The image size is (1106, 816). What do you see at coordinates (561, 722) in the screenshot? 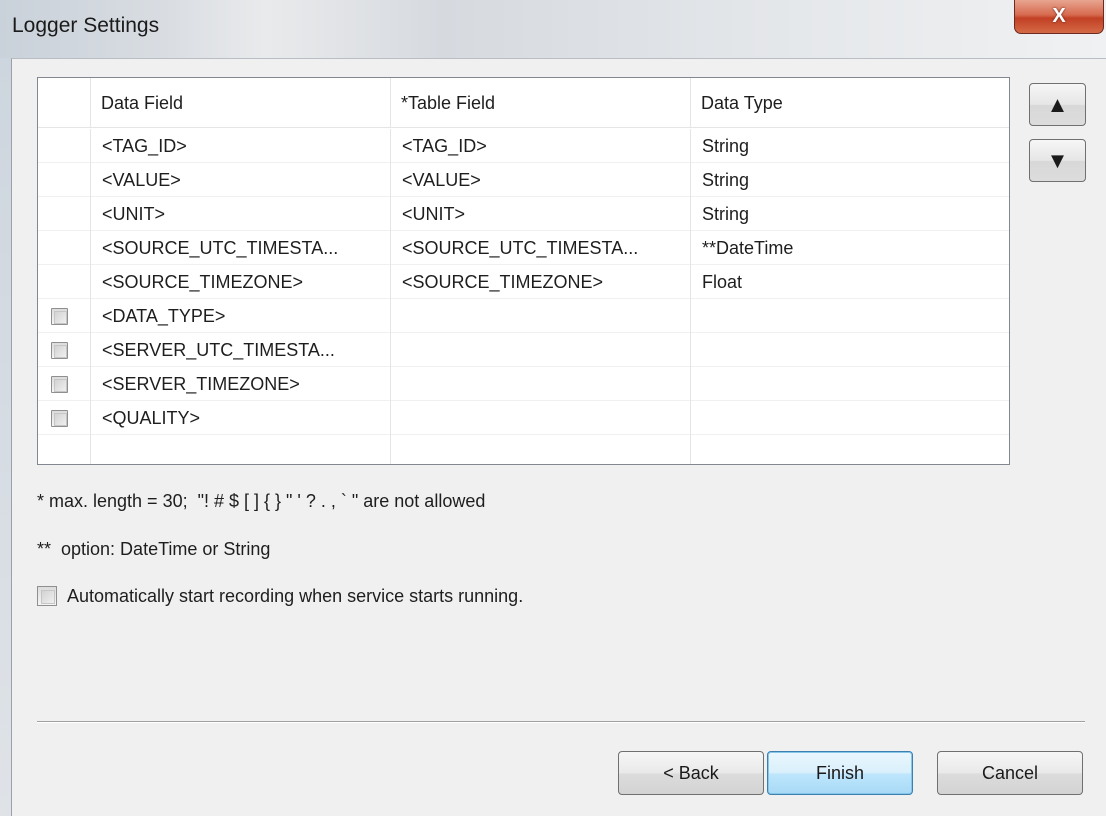
I see `footer-divider` at bounding box center [561, 722].